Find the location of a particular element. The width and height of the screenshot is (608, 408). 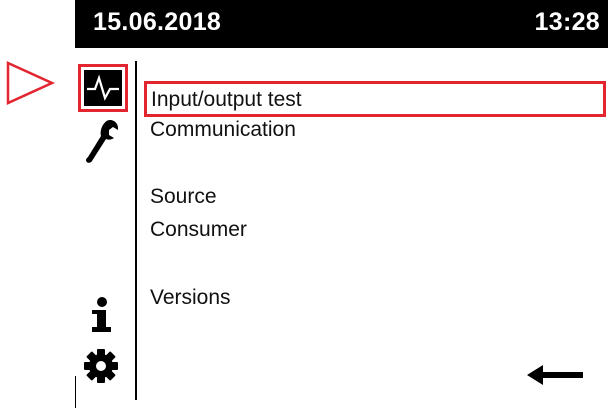

menu-item-source: Source is located at coordinates (183, 197).